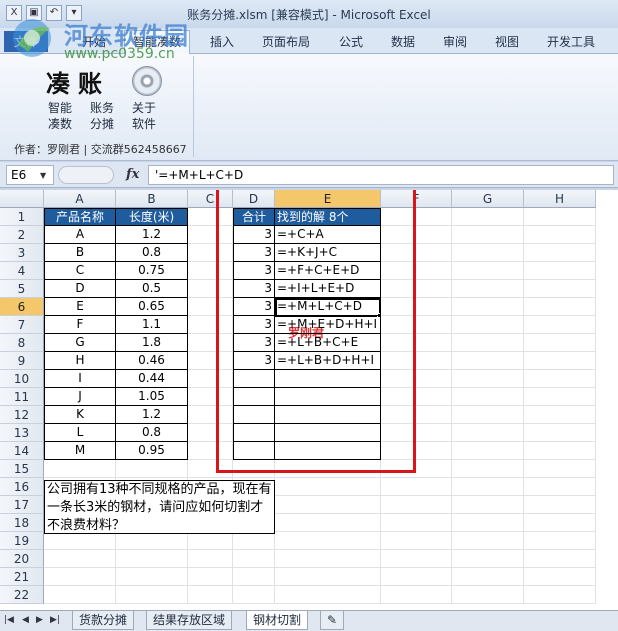 The width and height of the screenshot is (618, 631). I want to click on product-length-cell: 0.65, so click(152, 307).